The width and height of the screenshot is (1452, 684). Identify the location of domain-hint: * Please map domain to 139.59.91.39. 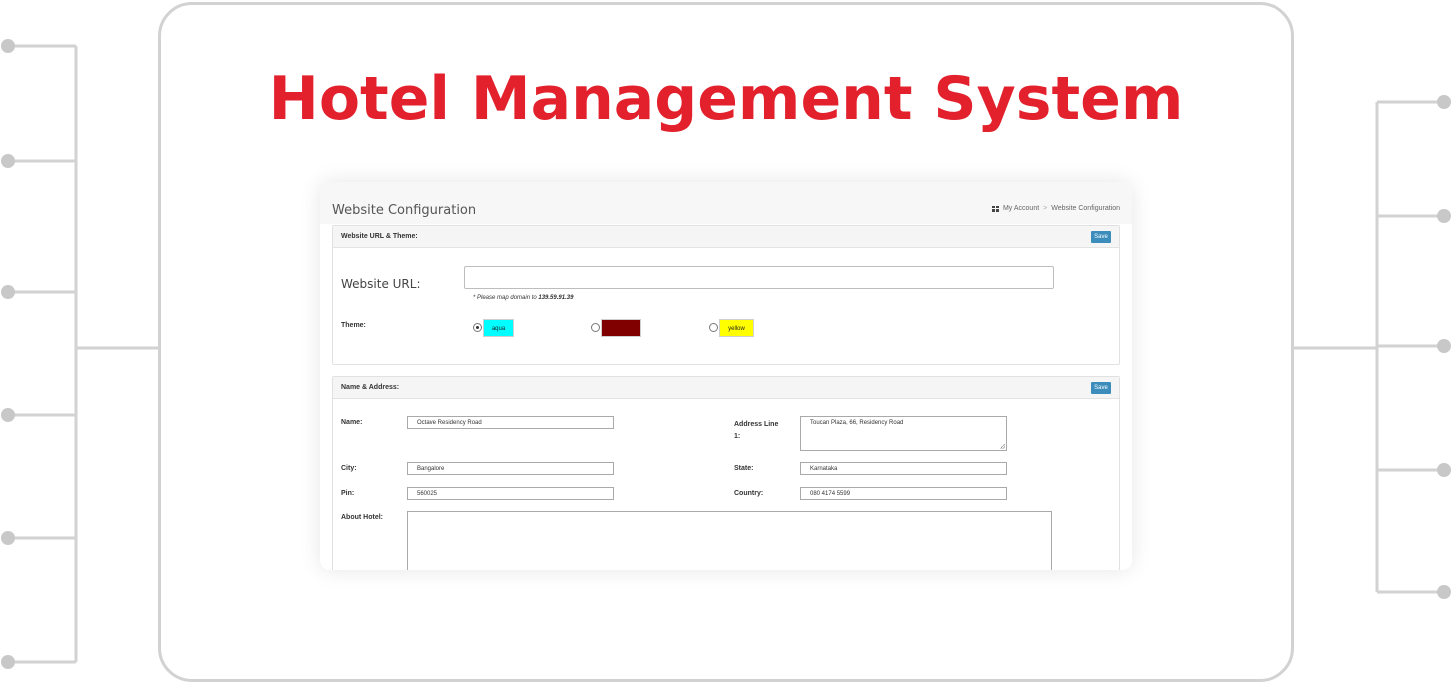
(523, 298).